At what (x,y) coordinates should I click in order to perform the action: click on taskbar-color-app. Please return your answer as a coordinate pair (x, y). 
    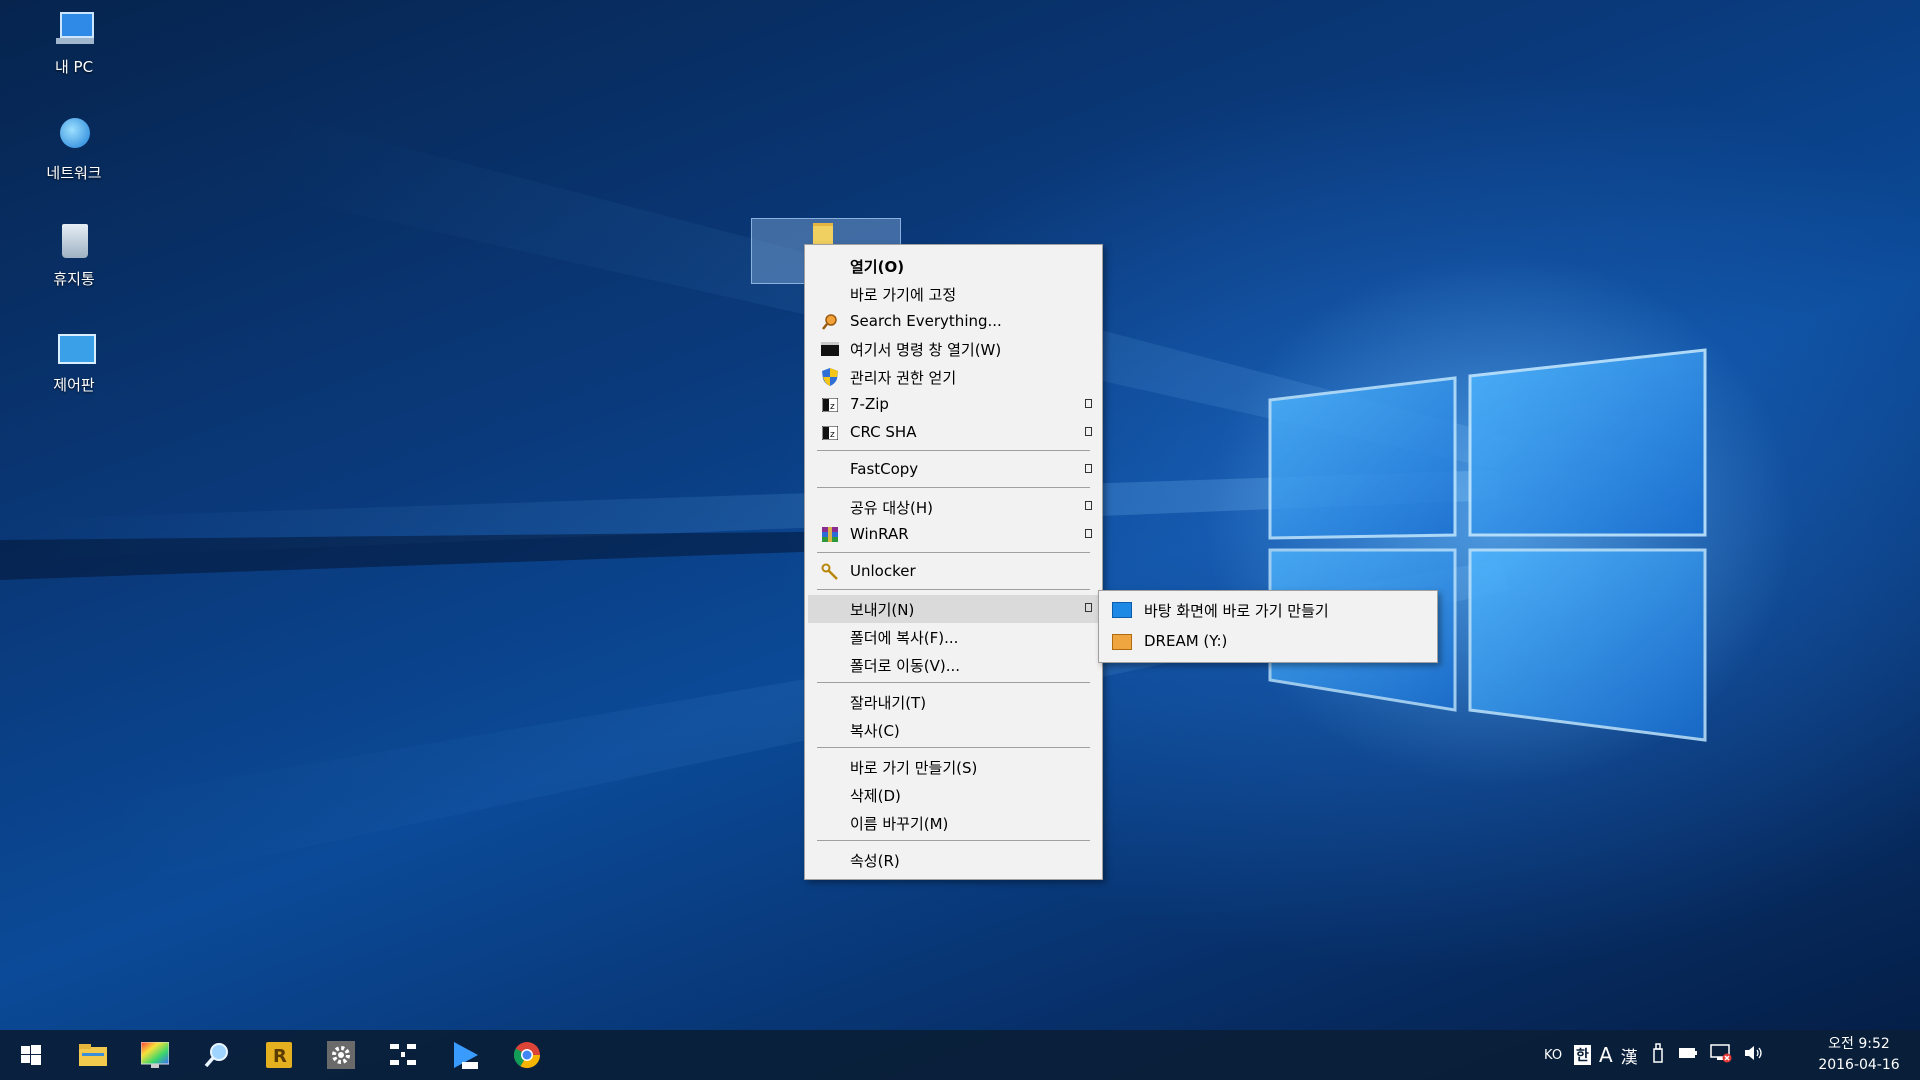
    Looking at the image, I should click on (155, 1055).